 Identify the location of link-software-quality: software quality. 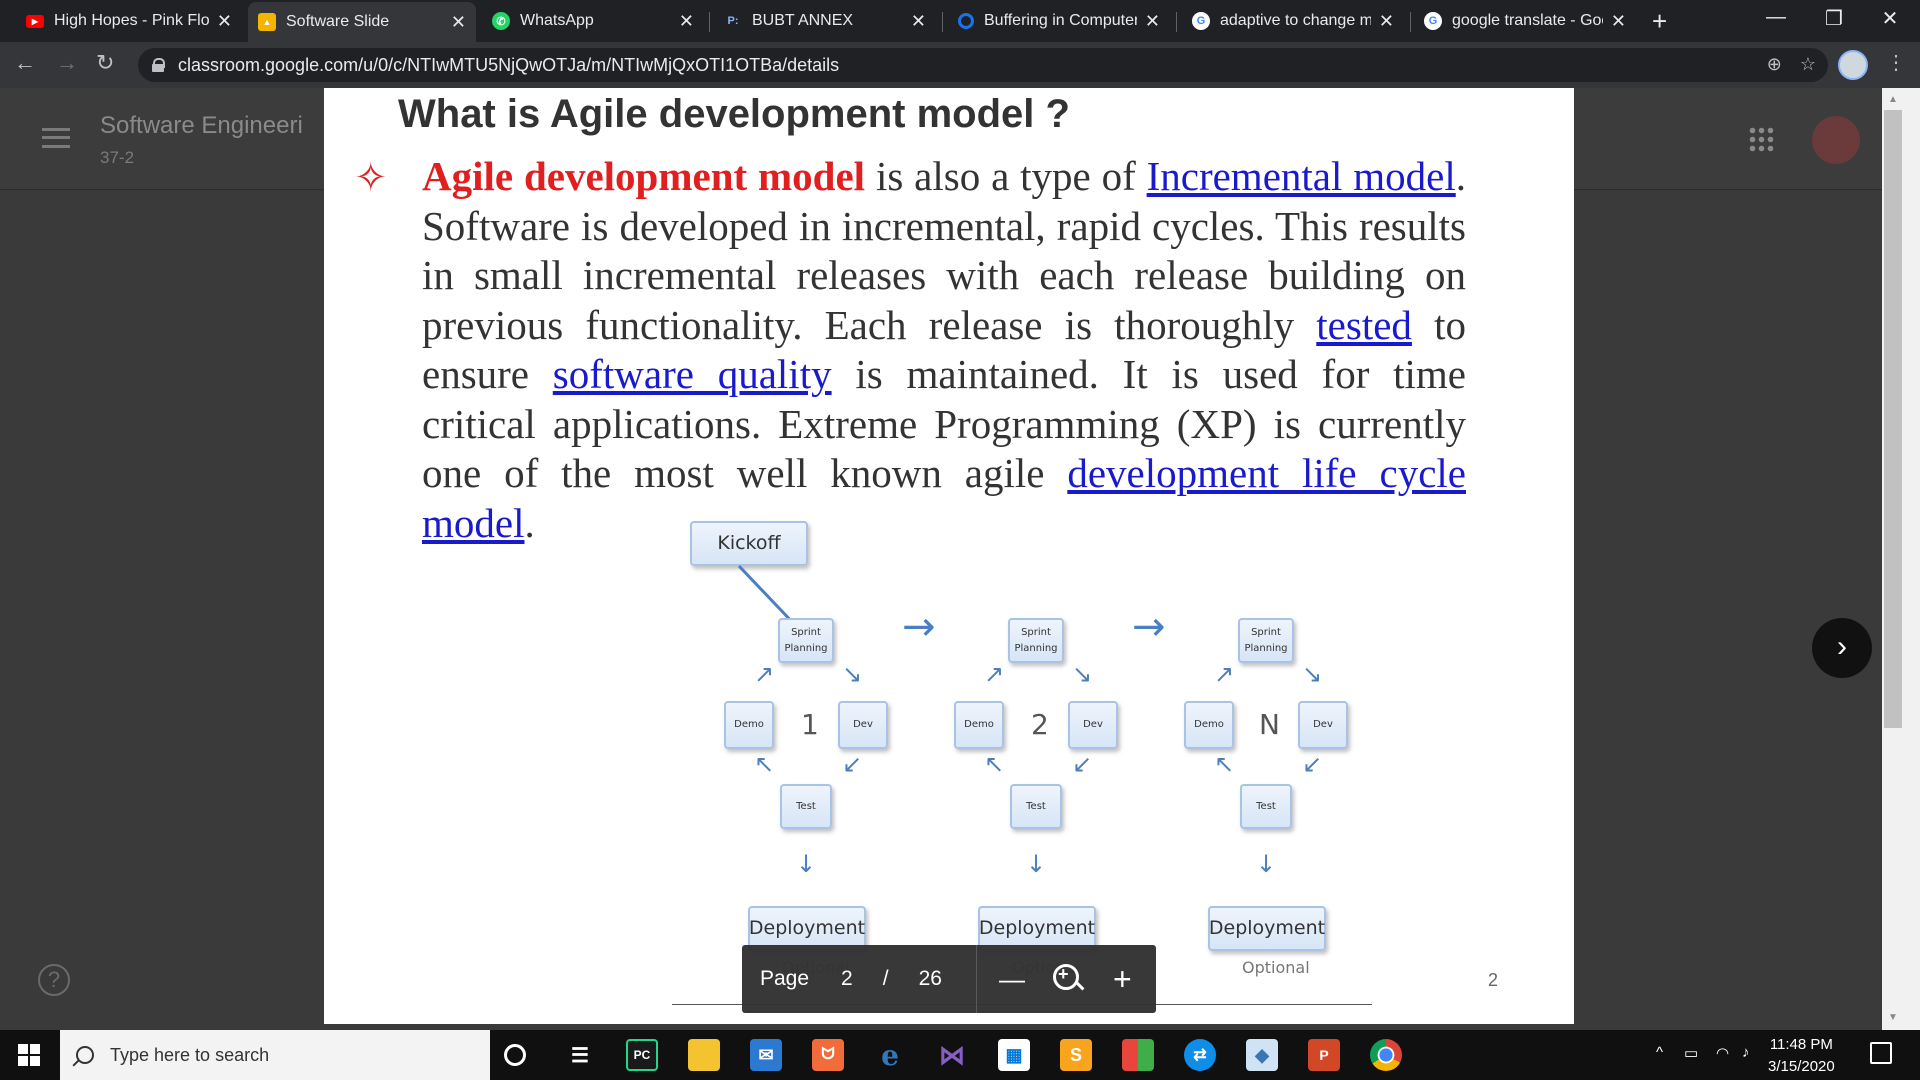
(692, 374).